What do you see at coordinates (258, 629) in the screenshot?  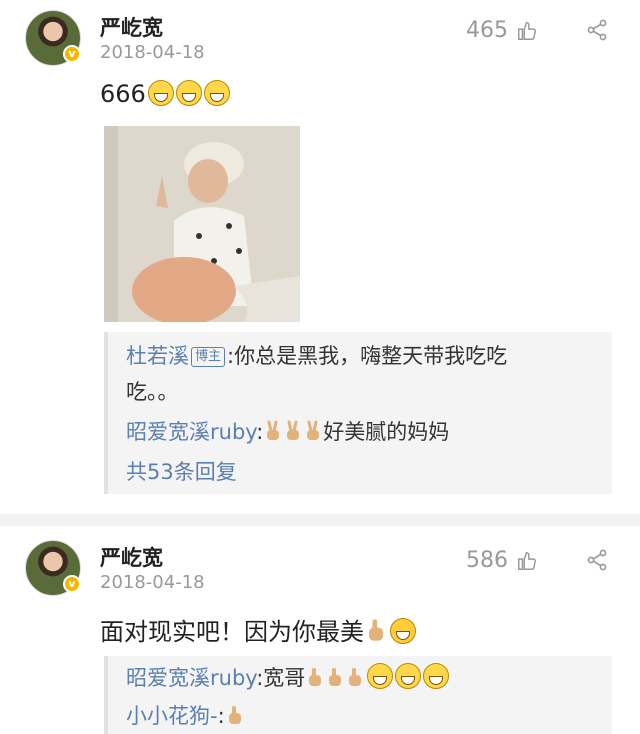 I see `comment-text: 面对现实吧！因为你最美` at bounding box center [258, 629].